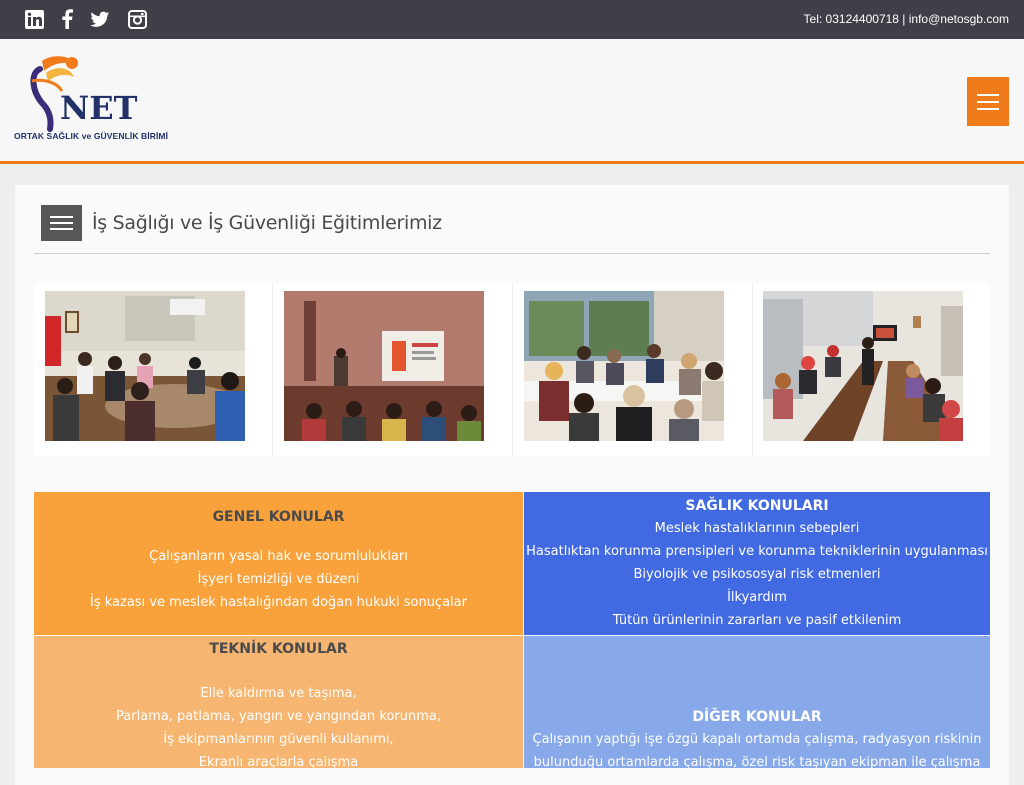 This screenshot has width=1024, height=785. Describe the element at coordinates (906, 19) in the screenshot. I see `contact-info: Tel: 03124400718 | info@netosgb.com` at that location.